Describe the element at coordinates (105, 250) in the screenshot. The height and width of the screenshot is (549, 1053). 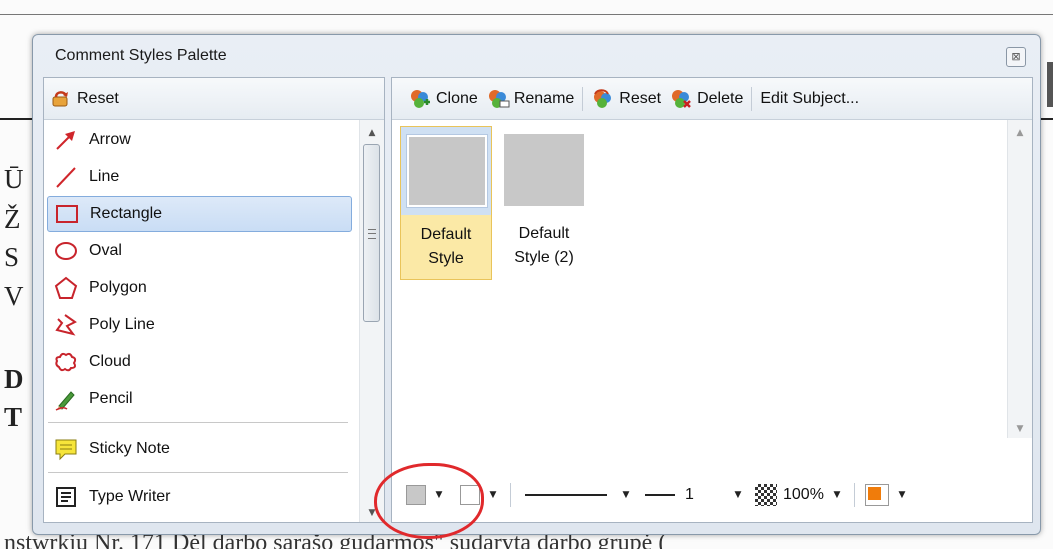
I see `tool-label: Oval` at that location.